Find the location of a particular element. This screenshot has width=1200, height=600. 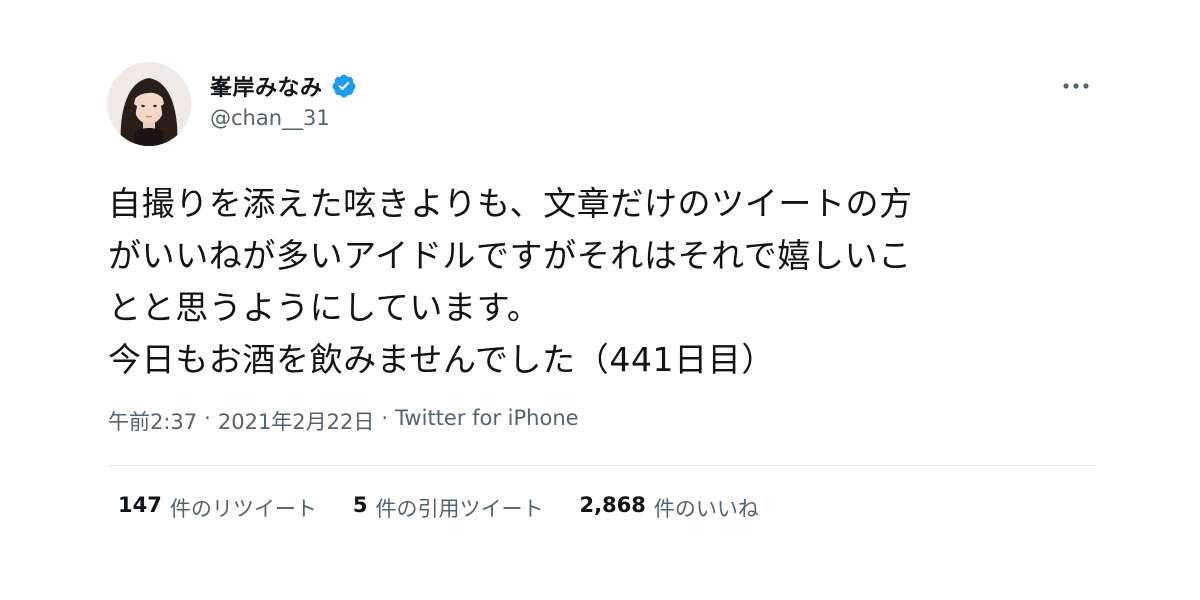

tweet-text-line: 自撮りを添えた呟きよりも、文章だけのツイートの方 is located at coordinates (510, 203).